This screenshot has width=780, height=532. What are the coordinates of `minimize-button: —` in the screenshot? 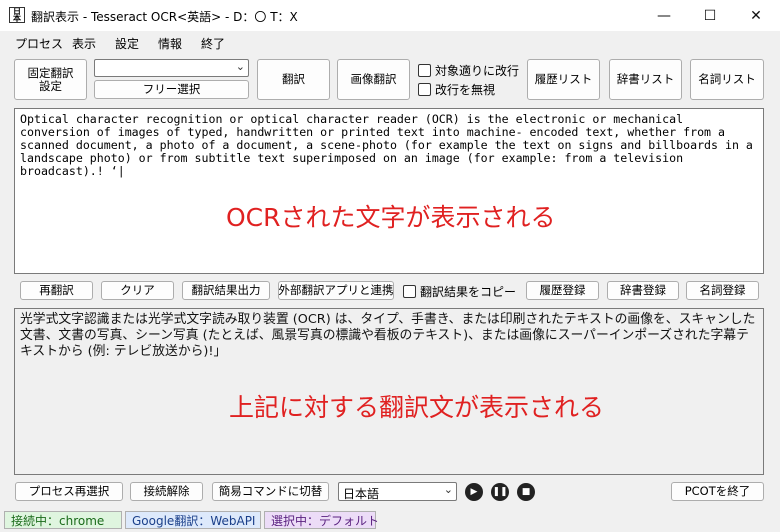 It's located at (664, 15).